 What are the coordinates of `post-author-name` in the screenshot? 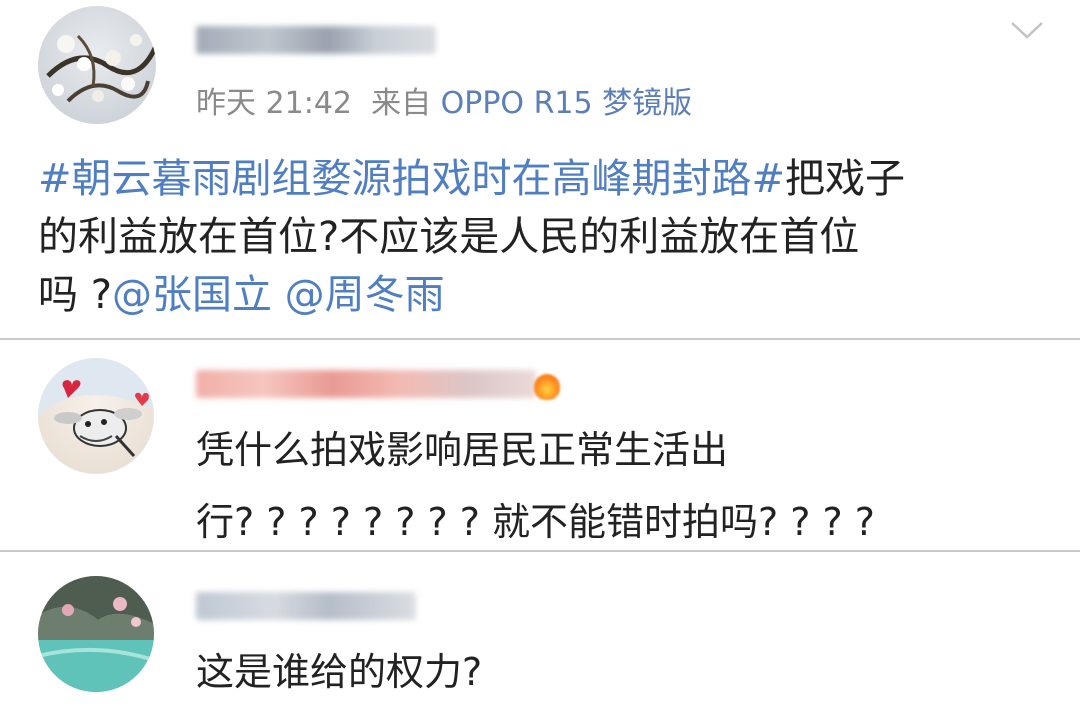 It's located at (316, 40).